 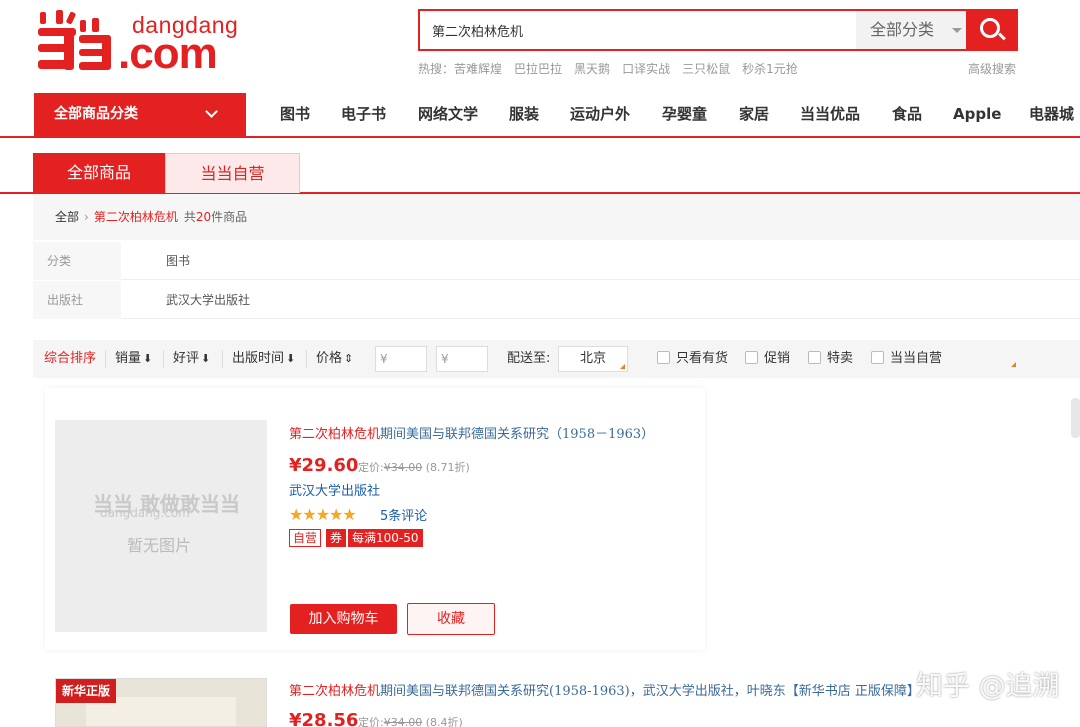 What do you see at coordinates (1075, 418) in the screenshot?
I see `scrollbar` at bounding box center [1075, 418].